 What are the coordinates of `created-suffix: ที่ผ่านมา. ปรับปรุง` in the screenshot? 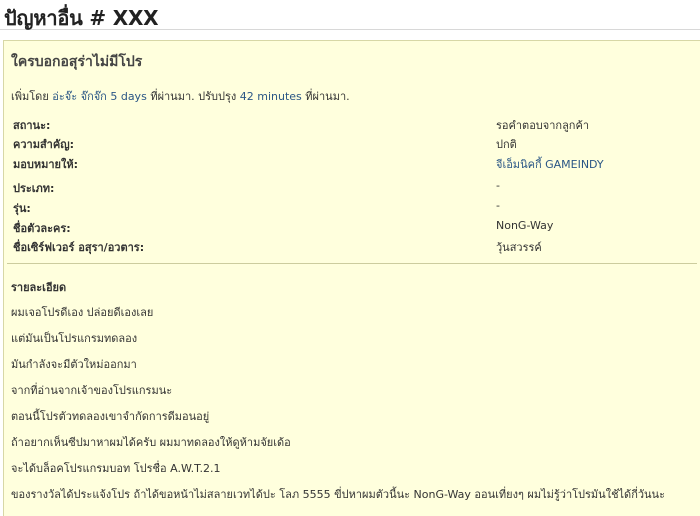 It's located at (193, 96).